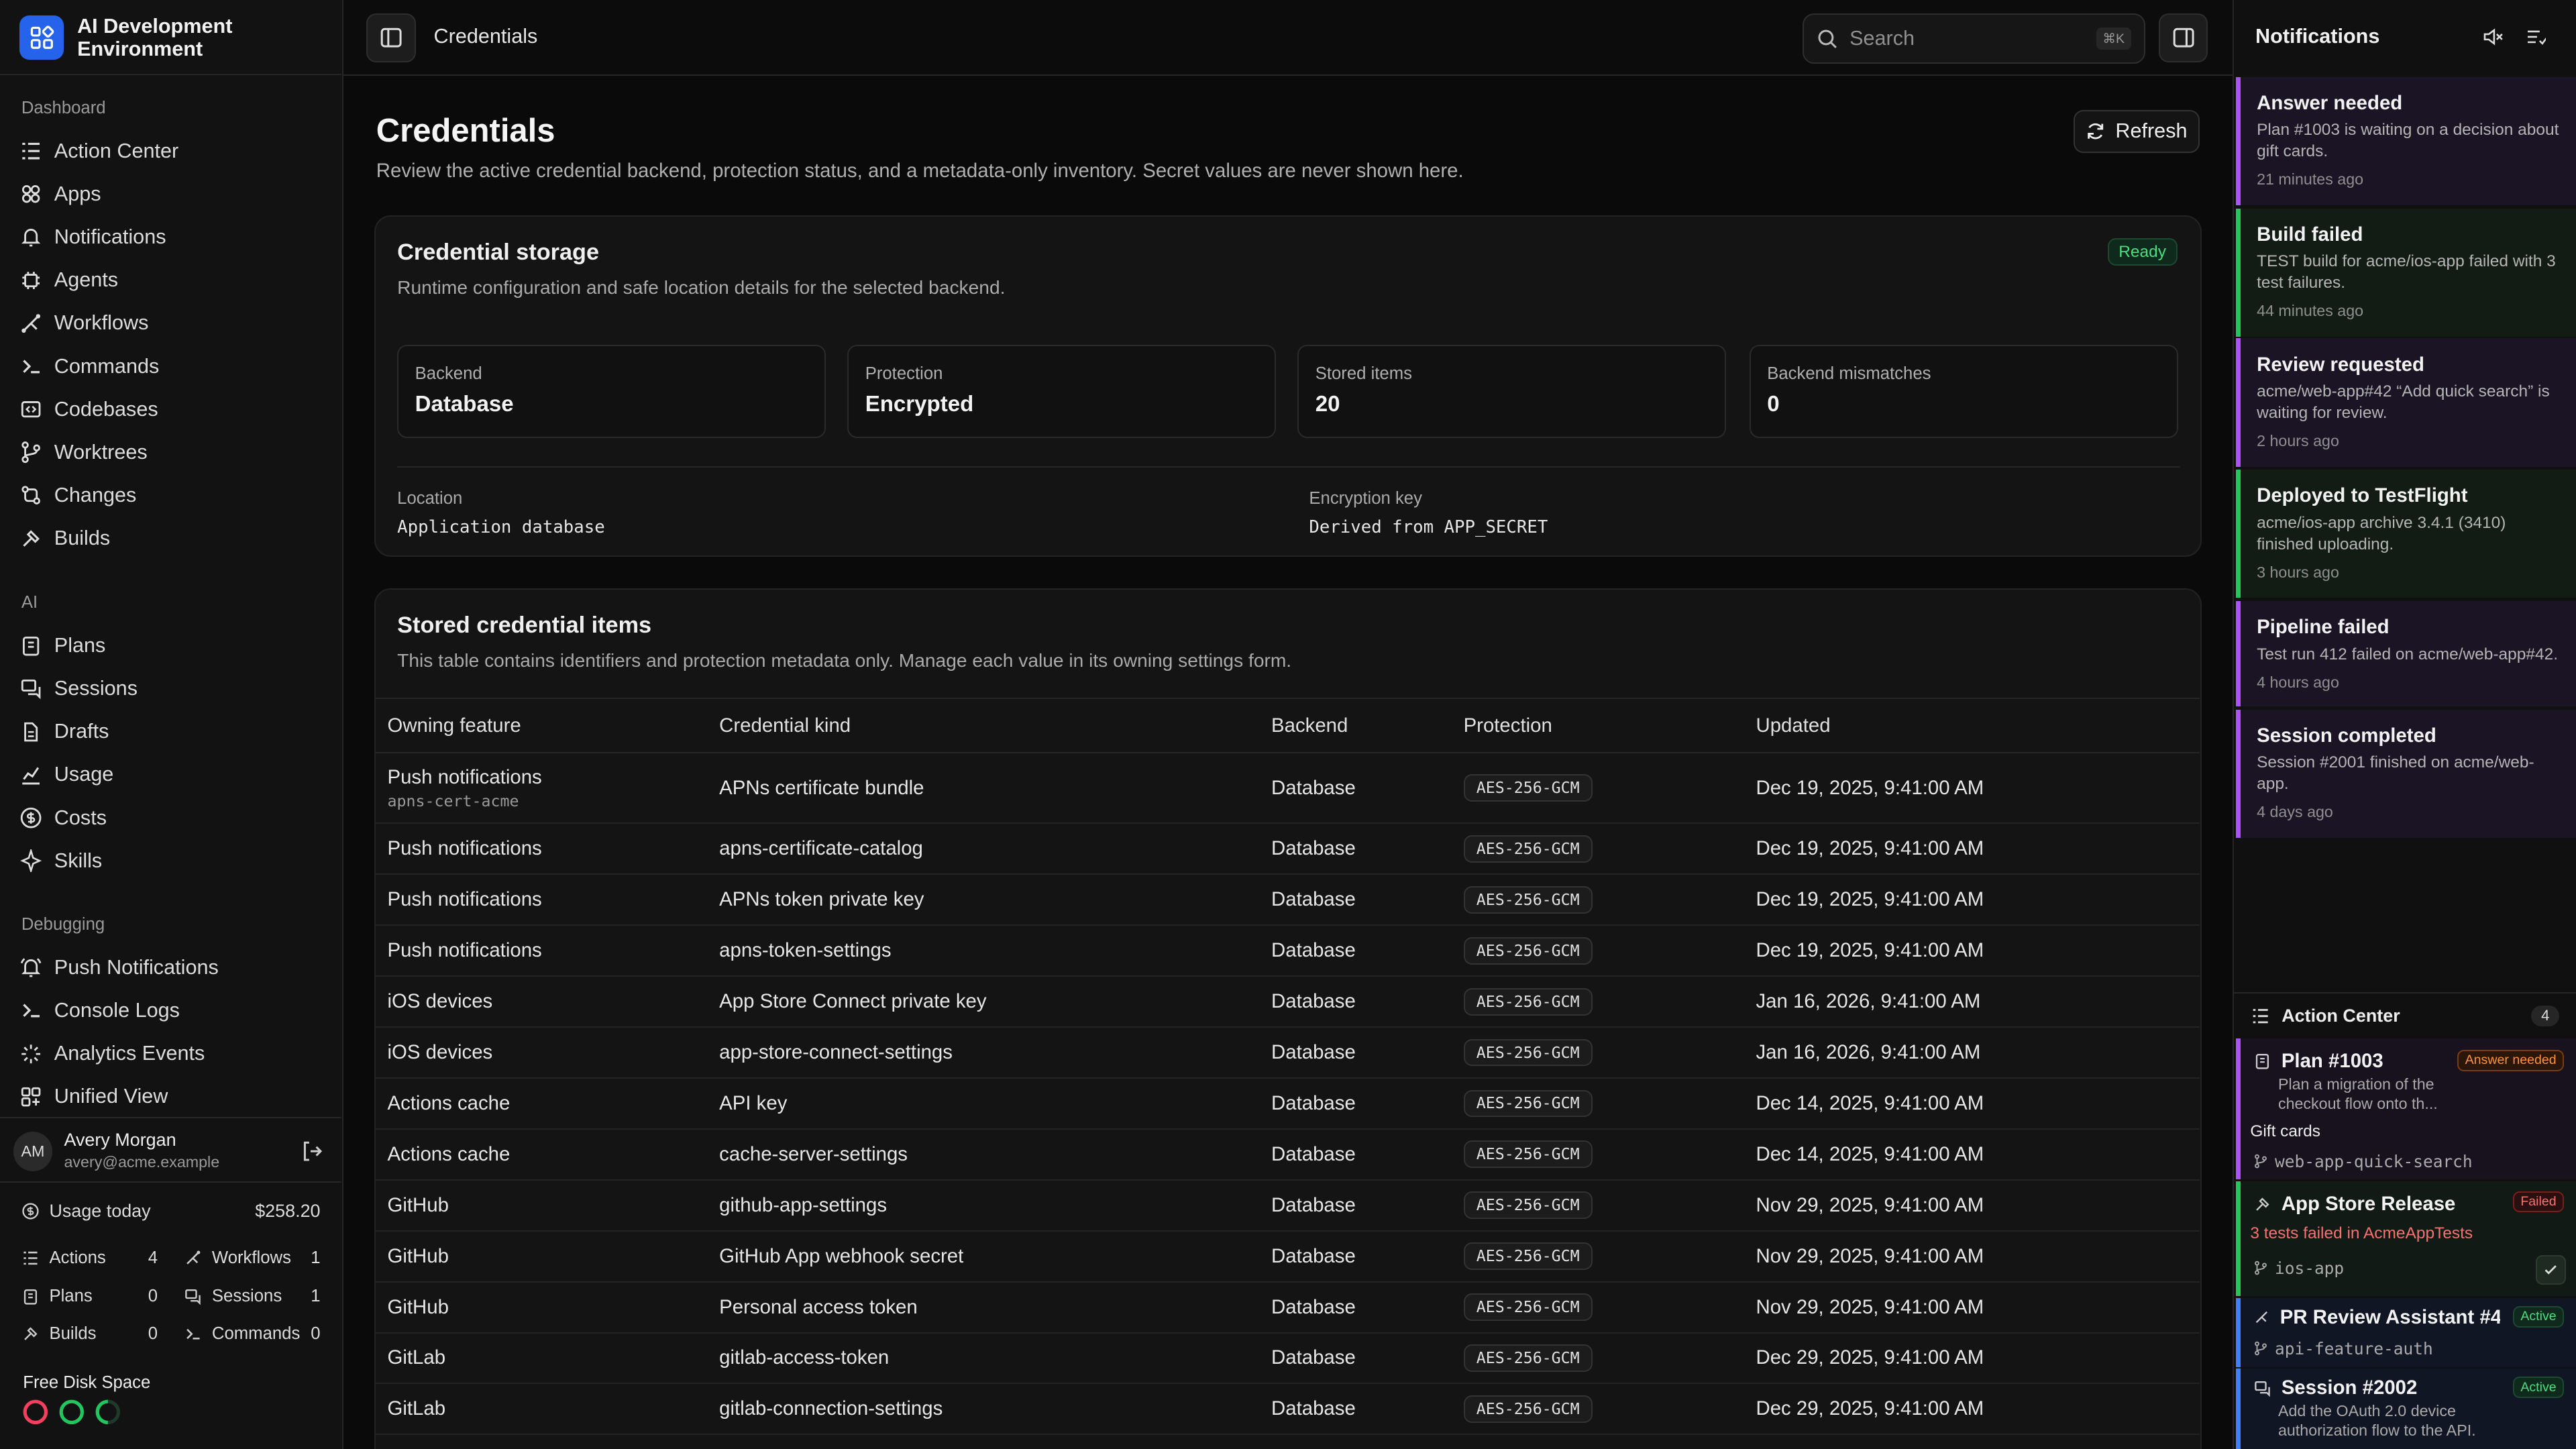  What do you see at coordinates (453, 801) in the screenshot?
I see `feature-identifier: apns-cert-acme` at bounding box center [453, 801].